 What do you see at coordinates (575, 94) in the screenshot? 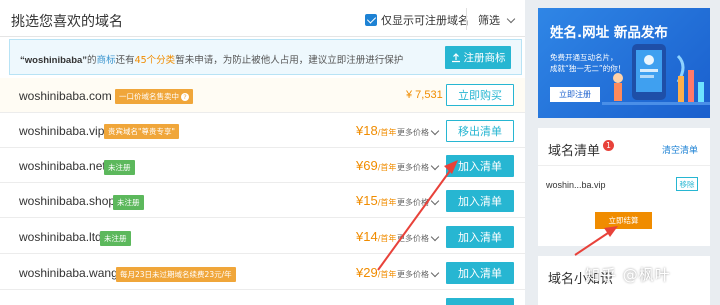
I see `banner-register-button: 立即注册` at bounding box center [575, 94].